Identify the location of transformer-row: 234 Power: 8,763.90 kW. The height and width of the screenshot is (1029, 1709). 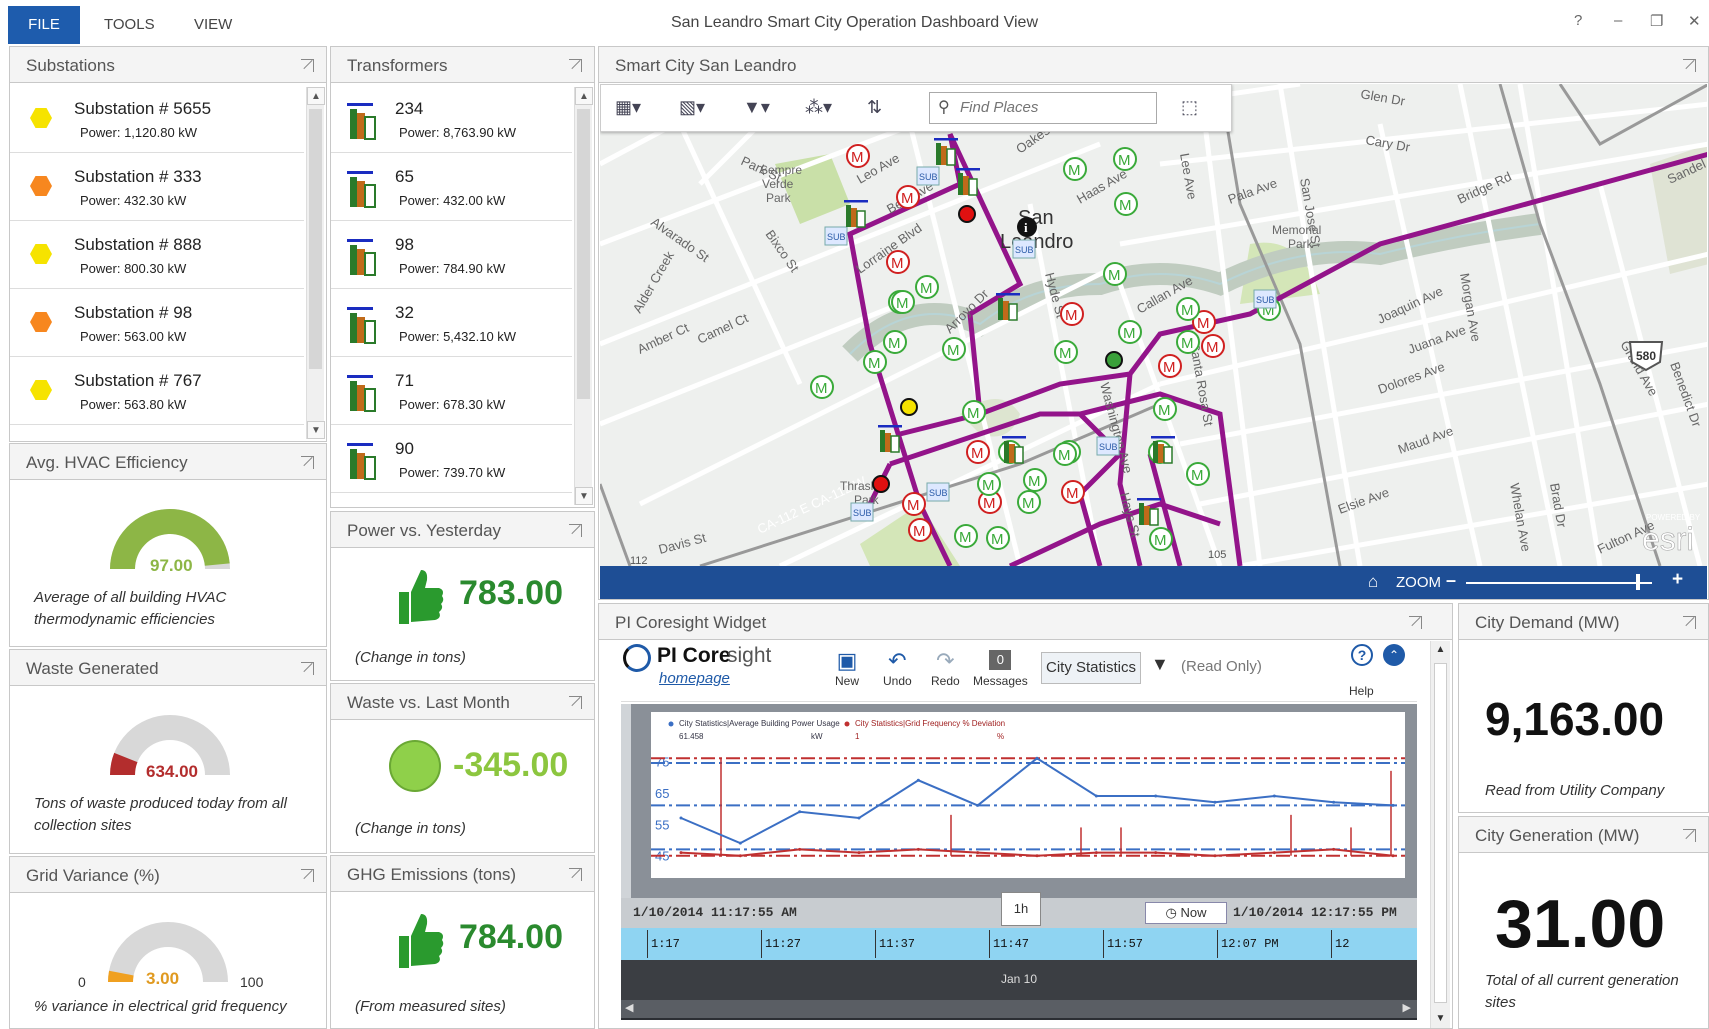
(451, 119).